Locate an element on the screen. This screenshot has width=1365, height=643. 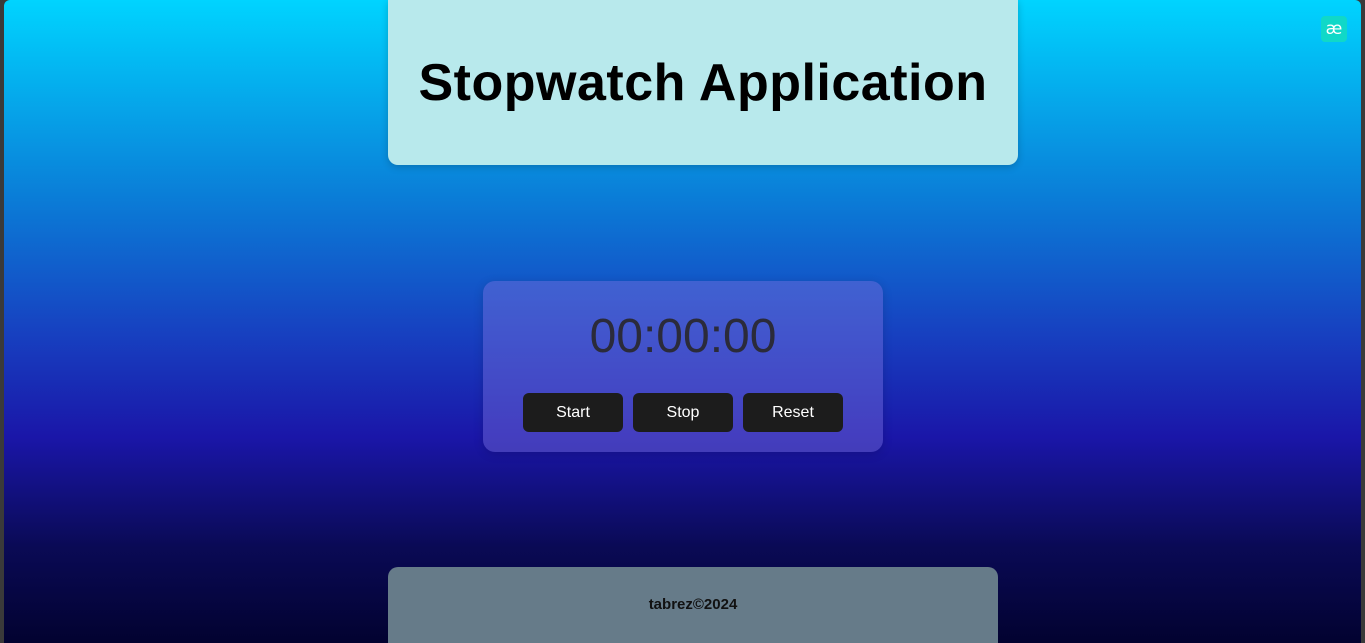
extension-badge-icon: æ is located at coordinates (1334, 29).